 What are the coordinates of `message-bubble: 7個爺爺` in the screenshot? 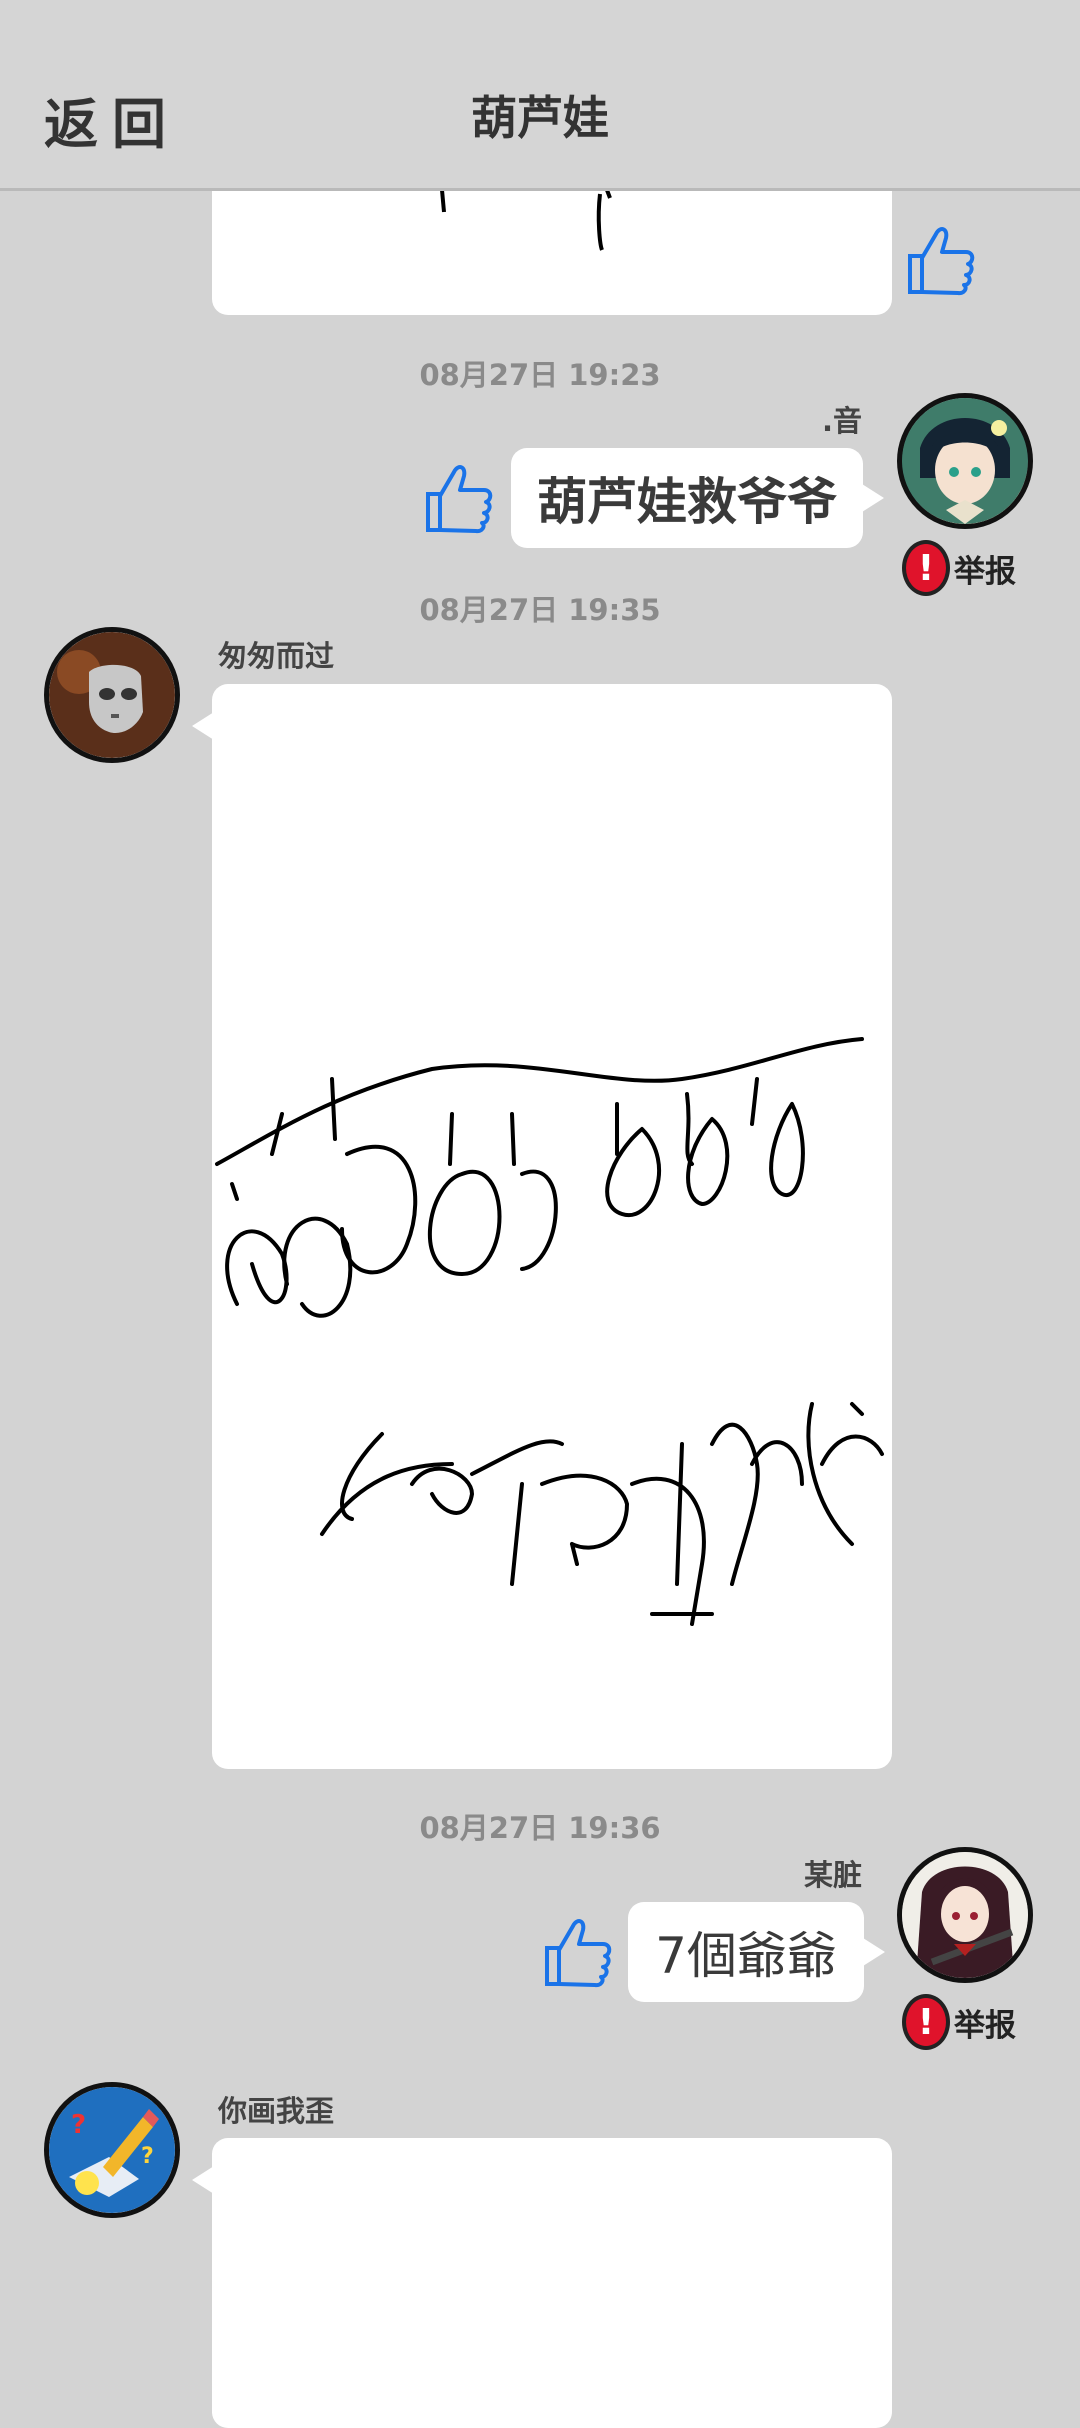 It's located at (746, 1952).